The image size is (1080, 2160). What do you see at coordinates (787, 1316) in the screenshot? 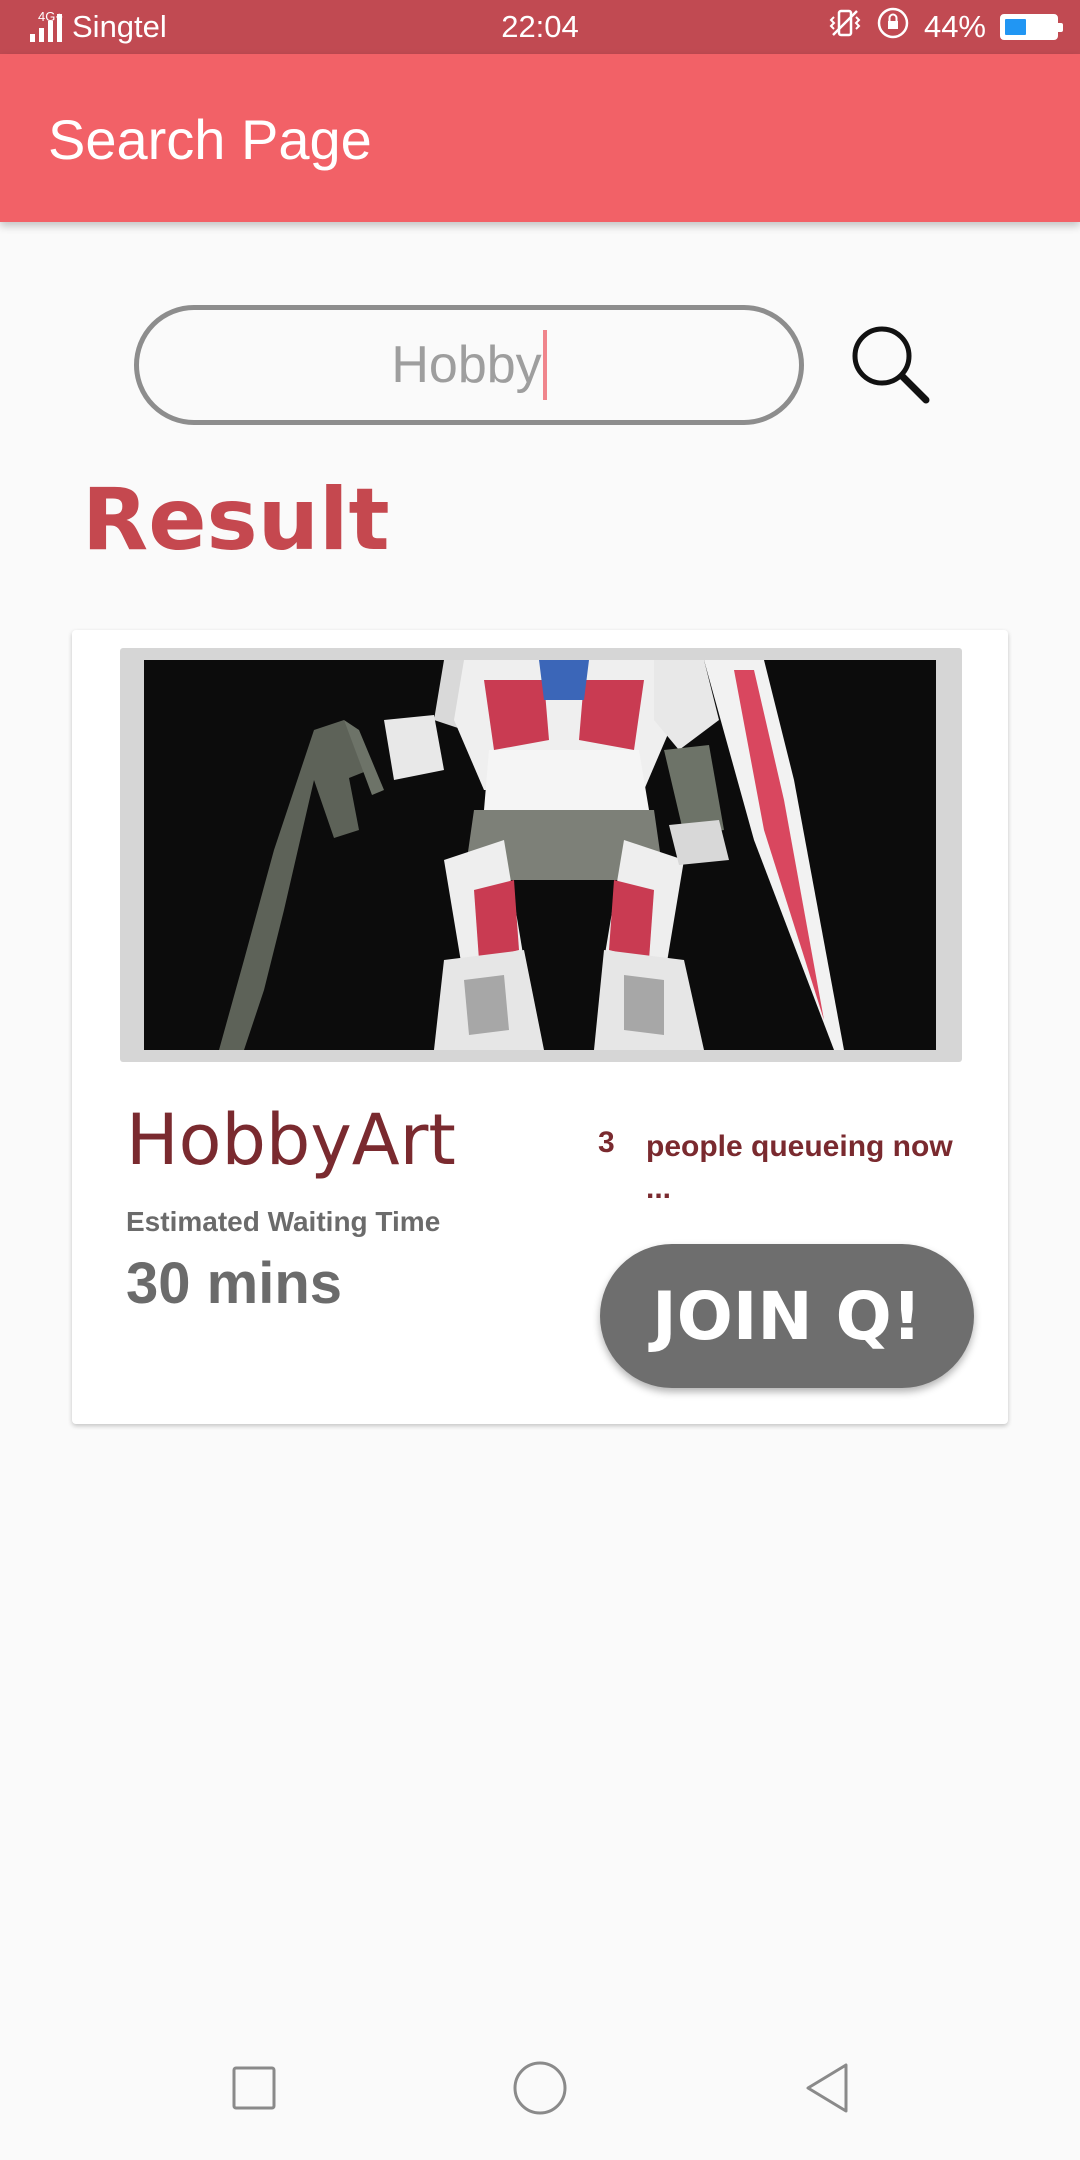
I see `join-queue-button: JOIN Q!` at bounding box center [787, 1316].